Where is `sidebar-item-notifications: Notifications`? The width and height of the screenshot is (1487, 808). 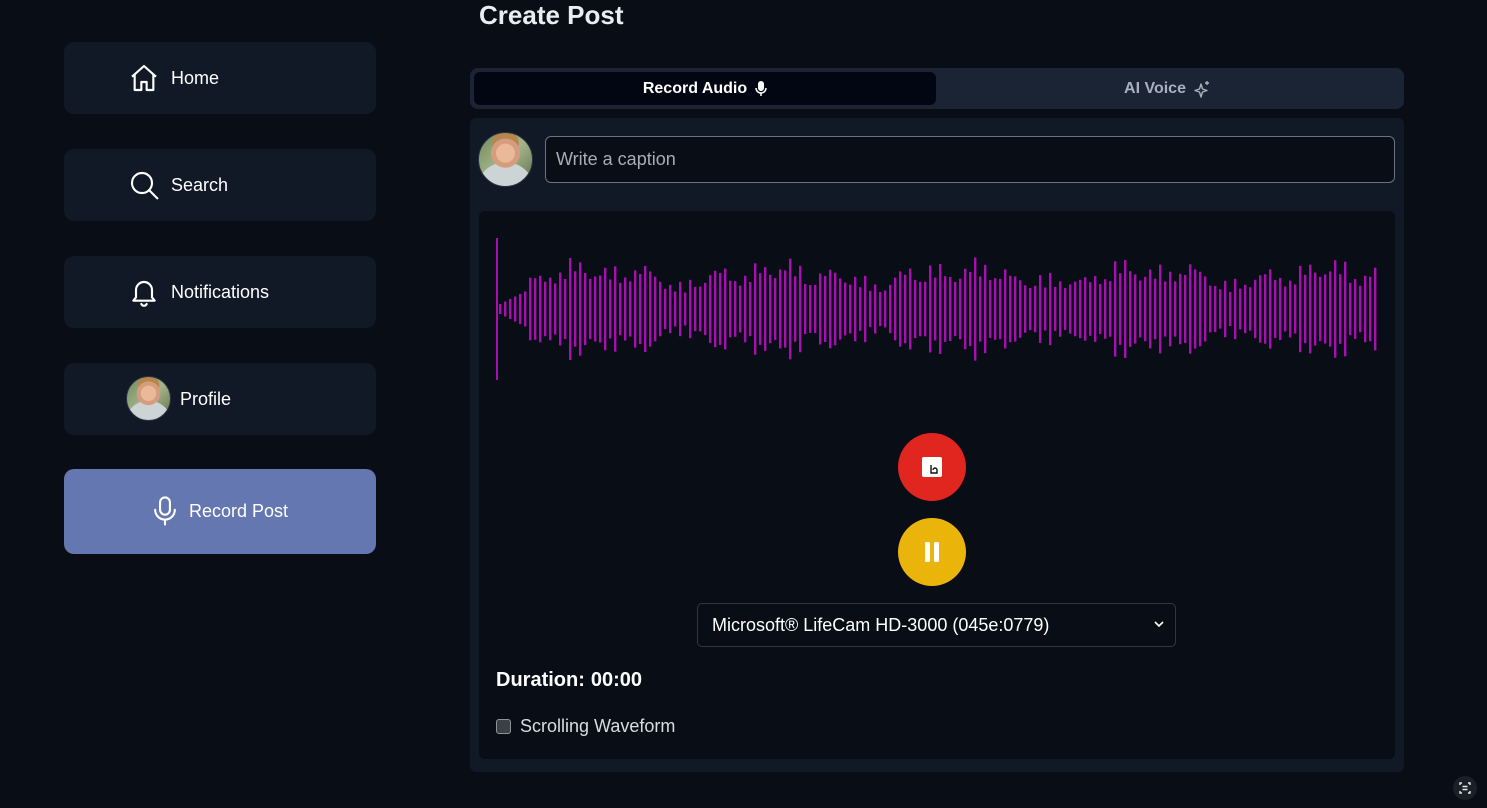
sidebar-item-notifications: Notifications is located at coordinates (220, 292).